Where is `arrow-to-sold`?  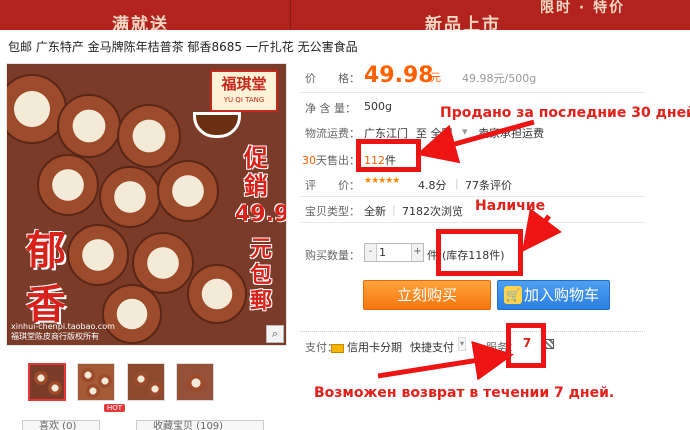 arrow-to-sold is located at coordinates (475, 141).